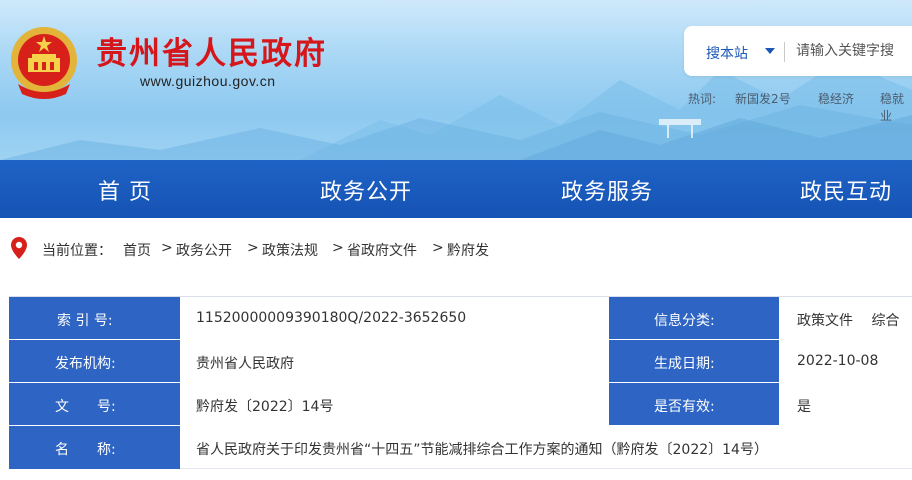 The width and height of the screenshot is (912, 480). I want to click on name-label: 名 称:, so click(85, 450).